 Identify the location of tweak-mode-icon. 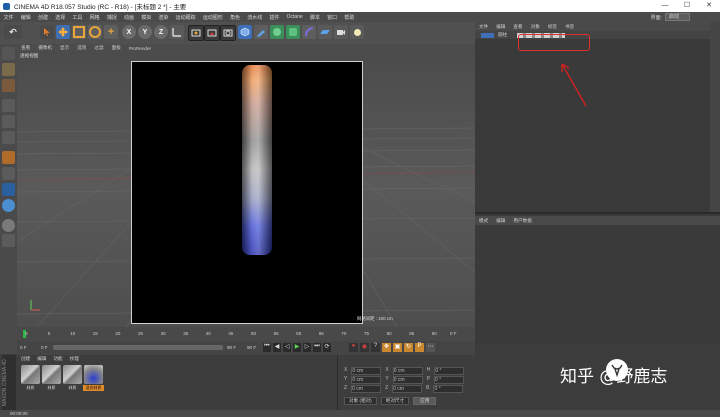
(8, 173).